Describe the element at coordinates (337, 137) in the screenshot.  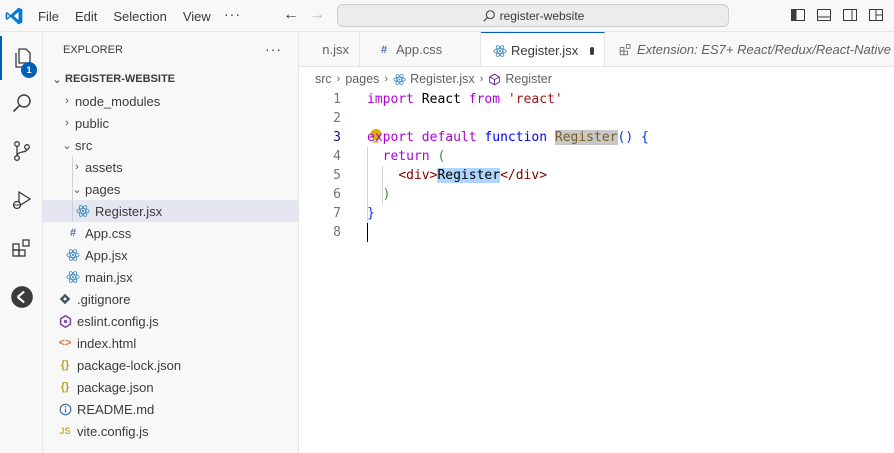
I see `line-number: 3` at that location.